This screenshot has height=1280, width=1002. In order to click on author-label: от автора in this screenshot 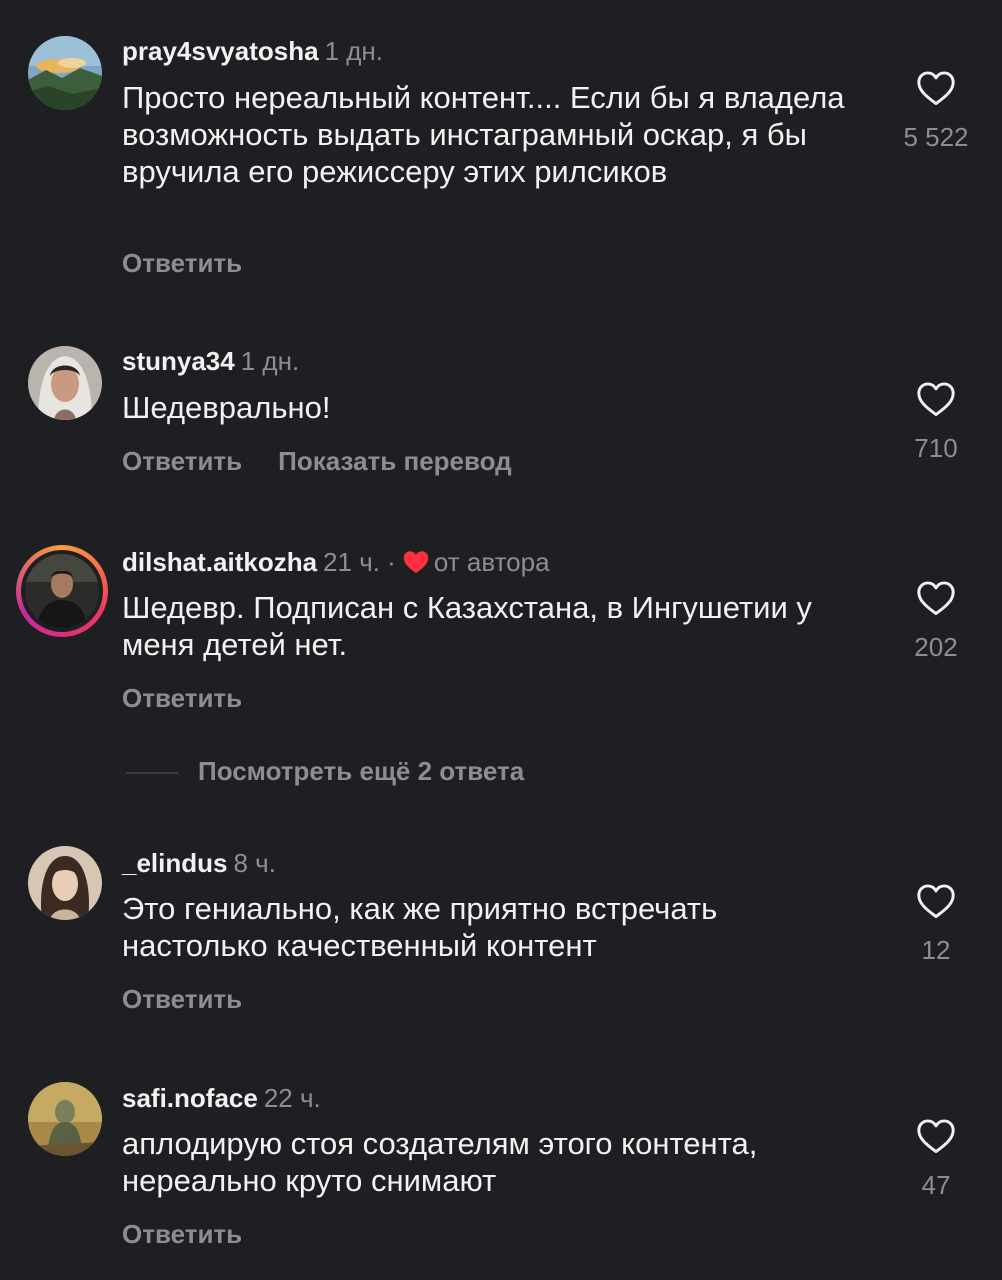, I will do `click(491, 562)`.